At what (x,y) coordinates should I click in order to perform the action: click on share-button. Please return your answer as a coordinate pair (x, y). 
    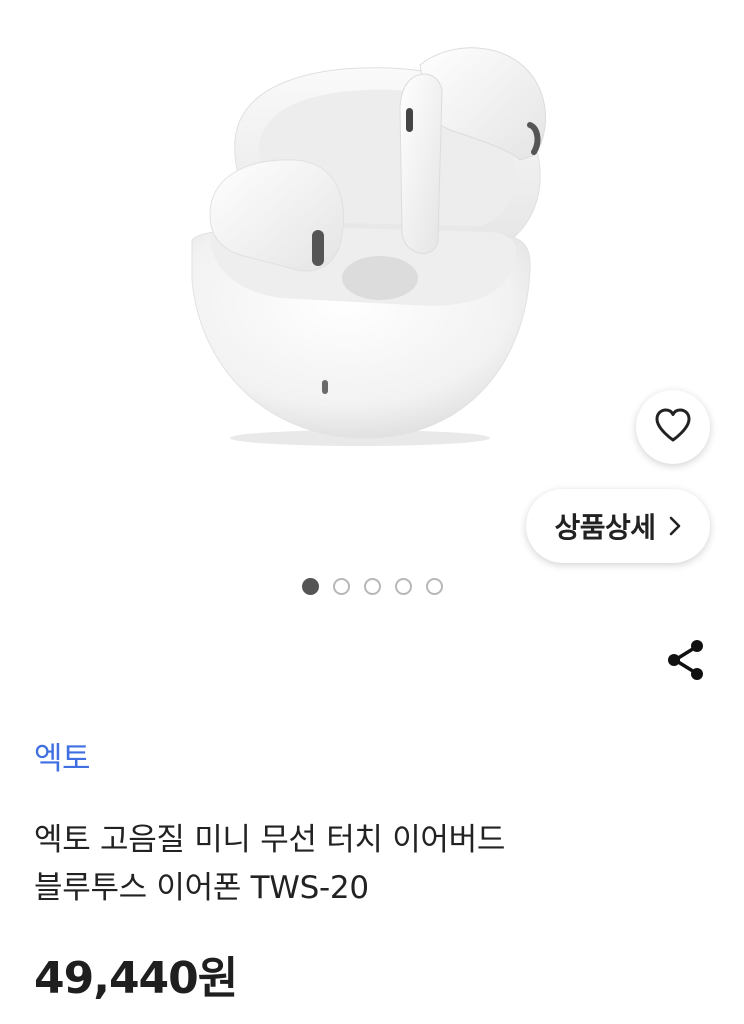
    Looking at the image, I should click on (686, 662).